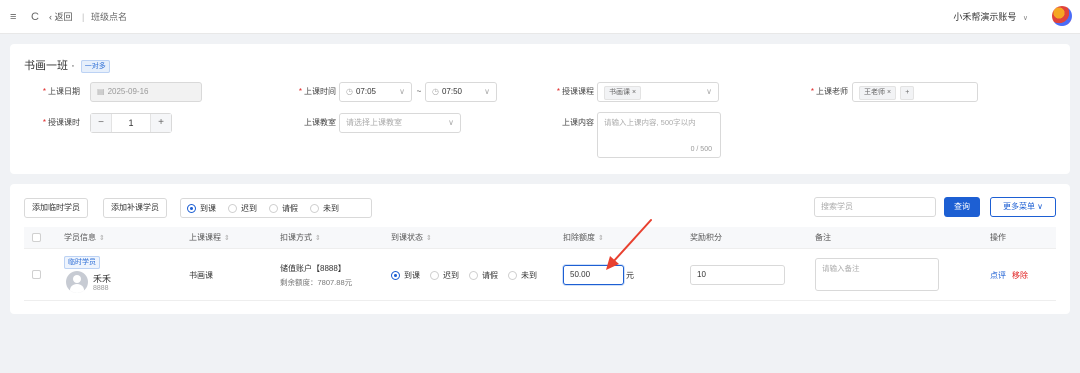 This screenshot has height=373, width=1080. I want to click on date-field: ▤ 2025-09-16, so click(146, 92).